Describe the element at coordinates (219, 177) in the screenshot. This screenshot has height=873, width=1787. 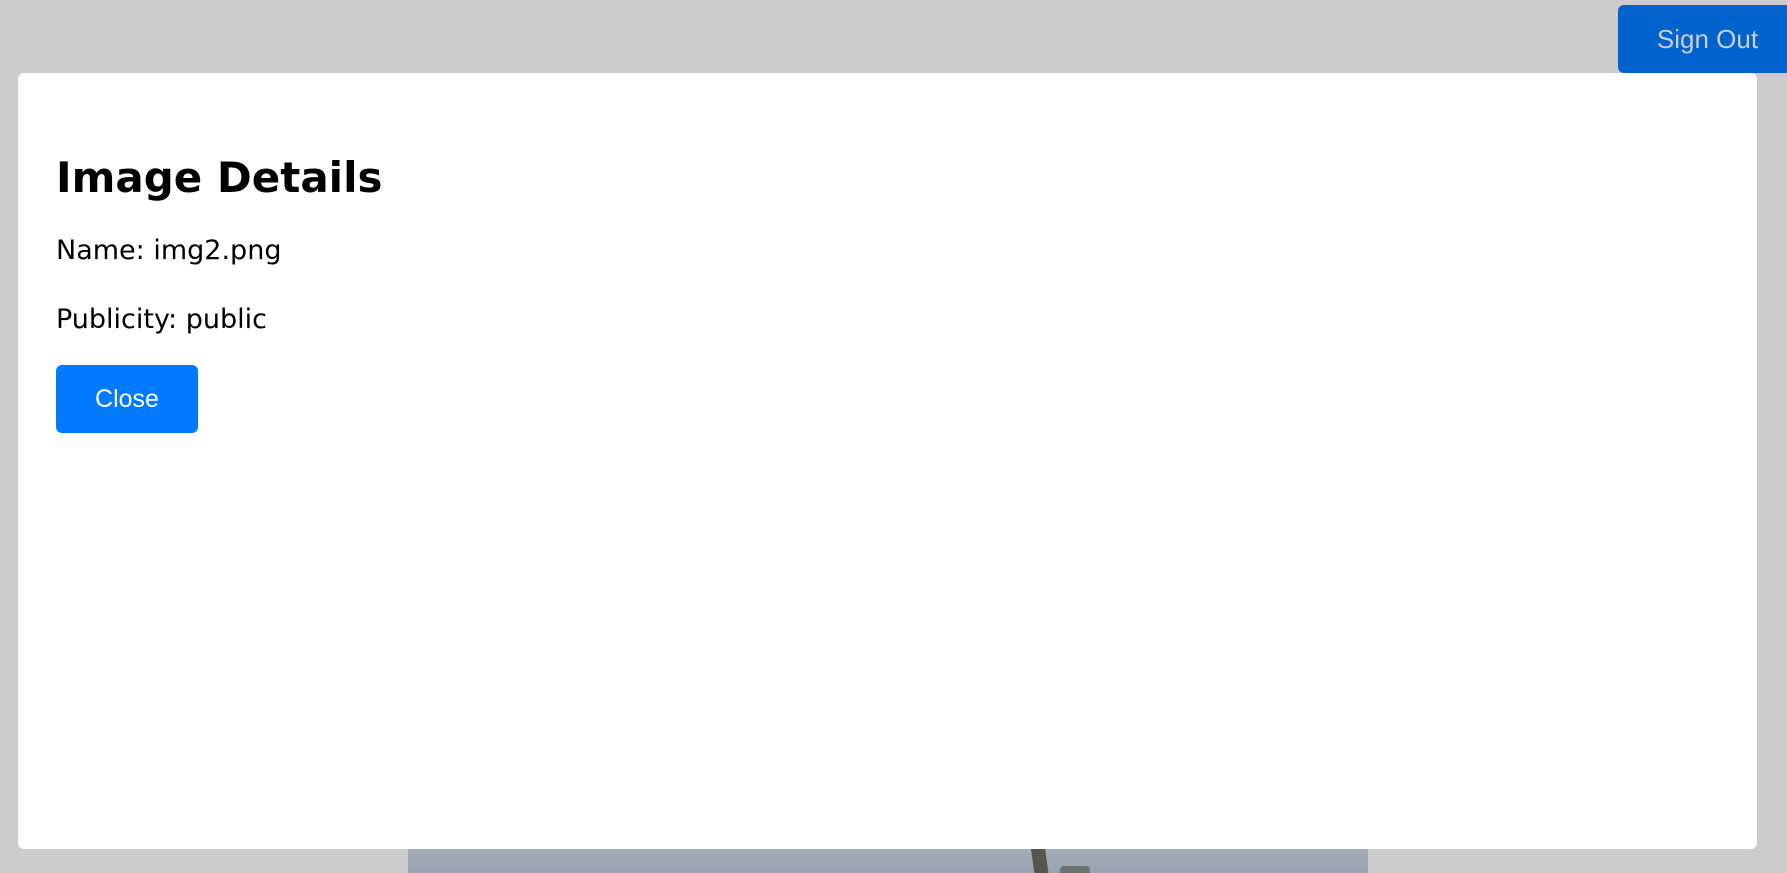
I see `modal-title: Image Details` at that location.